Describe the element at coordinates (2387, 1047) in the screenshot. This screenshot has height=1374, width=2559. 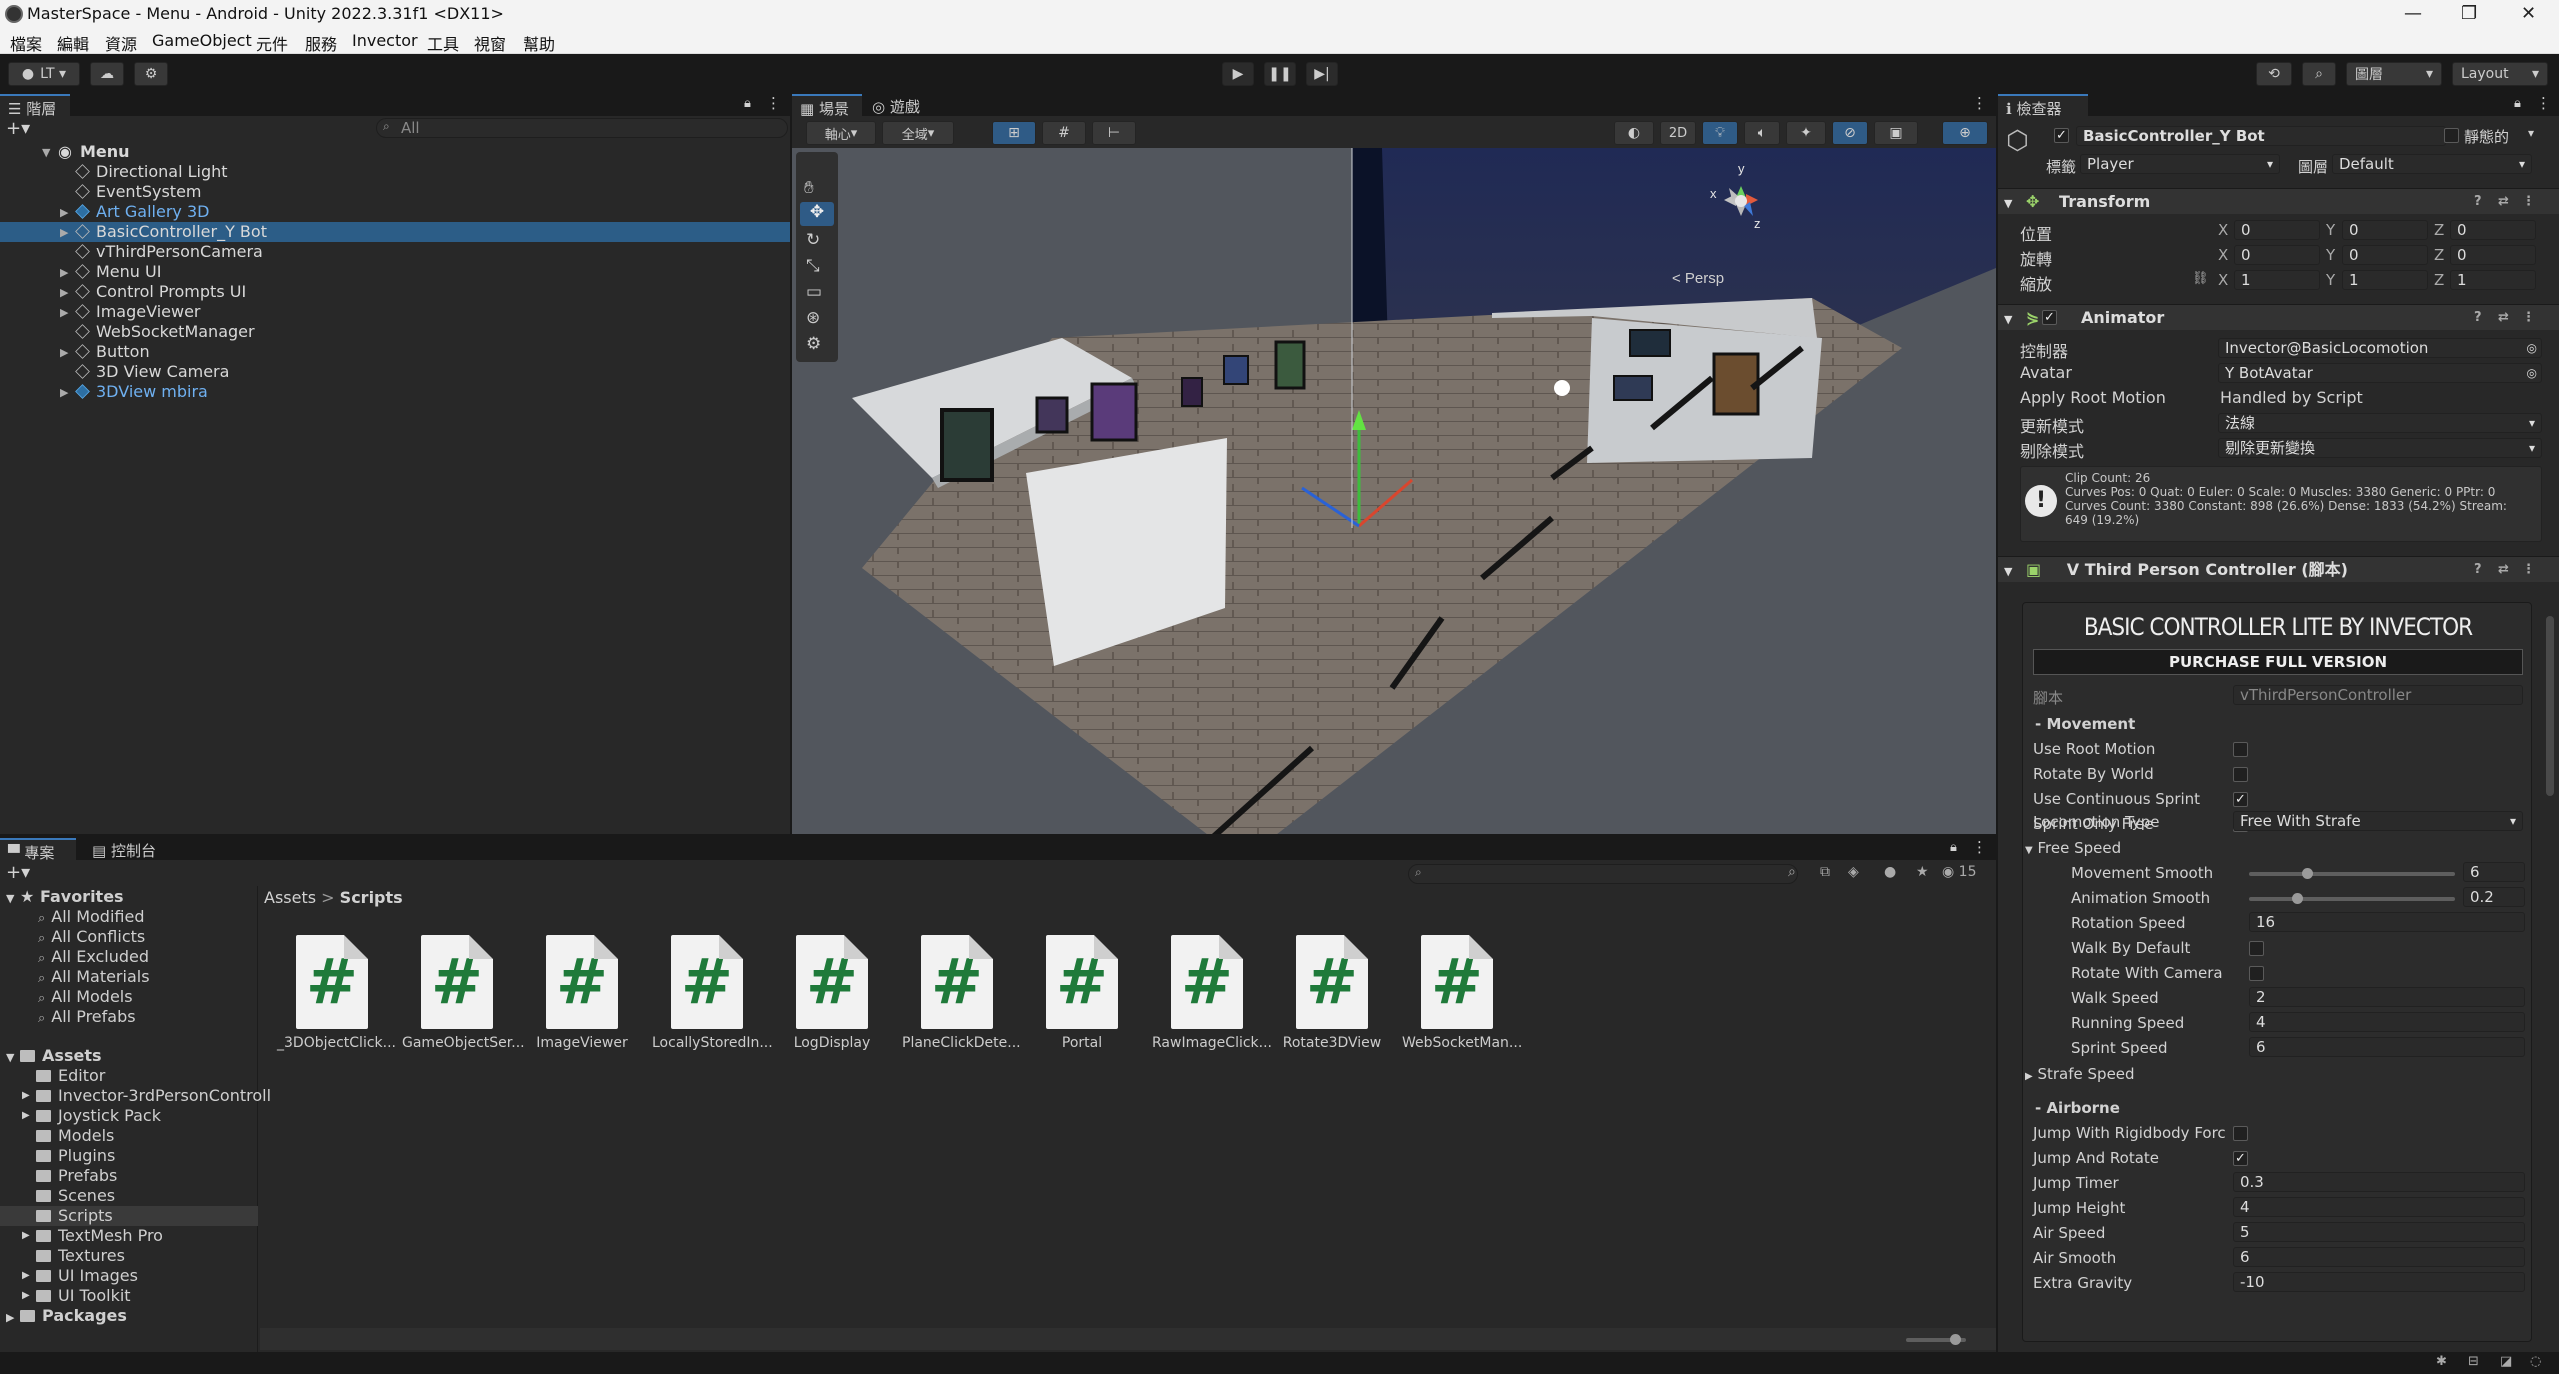
I see `sprint-speed-field: 6` at that location.